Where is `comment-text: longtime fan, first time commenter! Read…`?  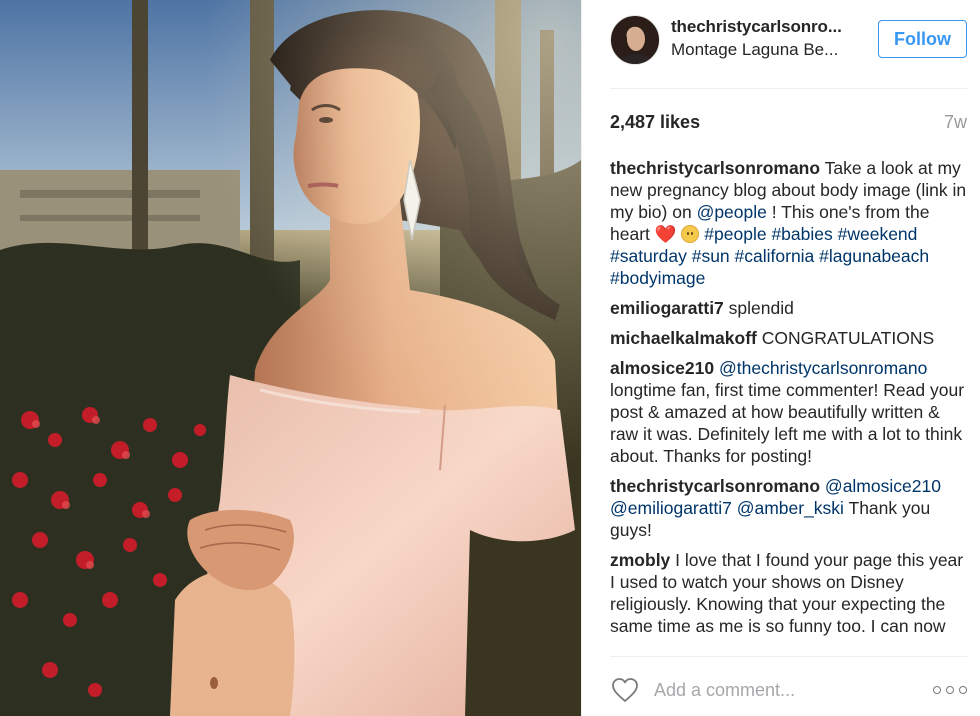 comment-text: longtime fan, first time commenter! Read… is located at coordinates (787, 423).